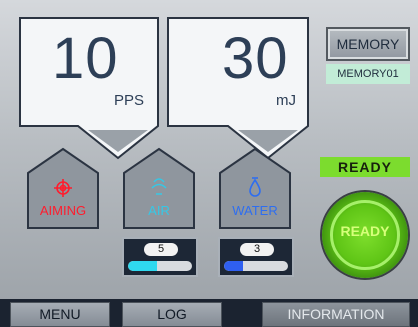  What do you see at coordinates (255, 210) in the screenshot?
I see `water-label: WATER` at bounding box center [255, 210].